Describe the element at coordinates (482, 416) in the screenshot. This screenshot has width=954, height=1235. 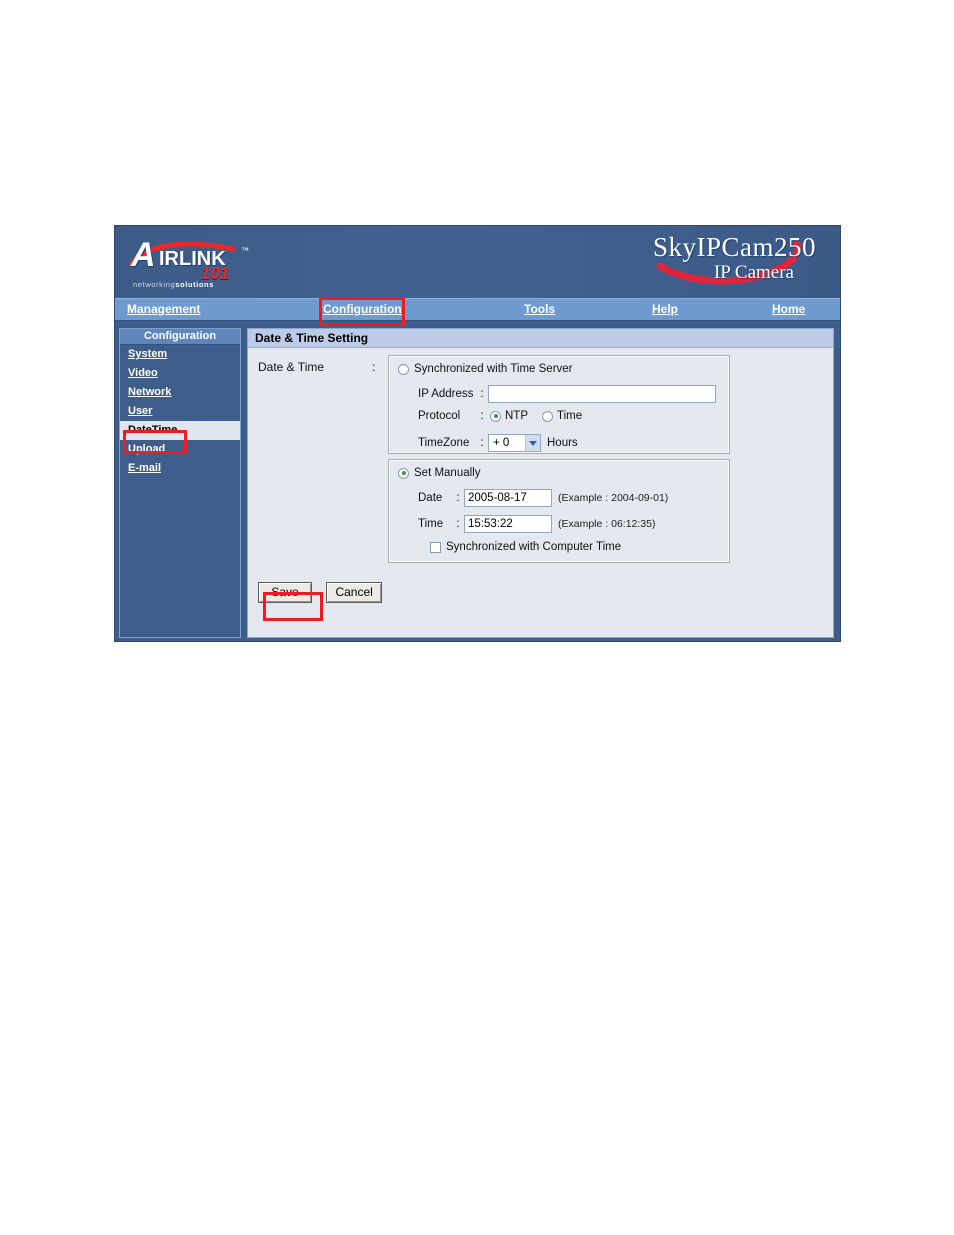
I see `protocol-colon: :` at that location.